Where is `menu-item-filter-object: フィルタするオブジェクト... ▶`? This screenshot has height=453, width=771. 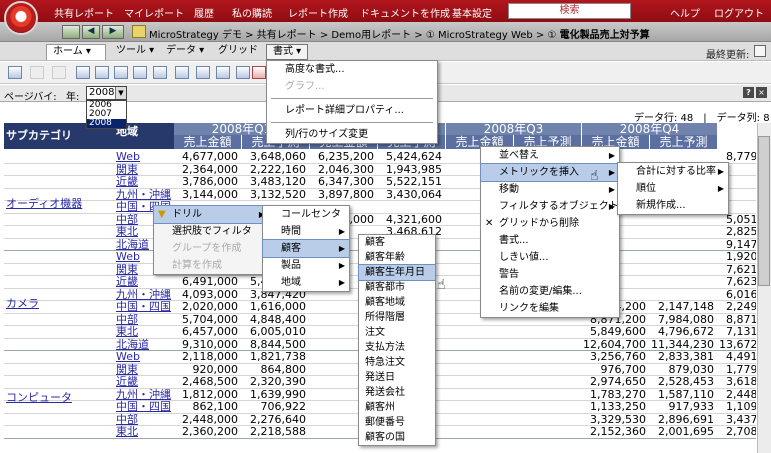 menu-item-filter-object: フィルタするオブジェクト... ▶ is located at coordinates (554, 206).